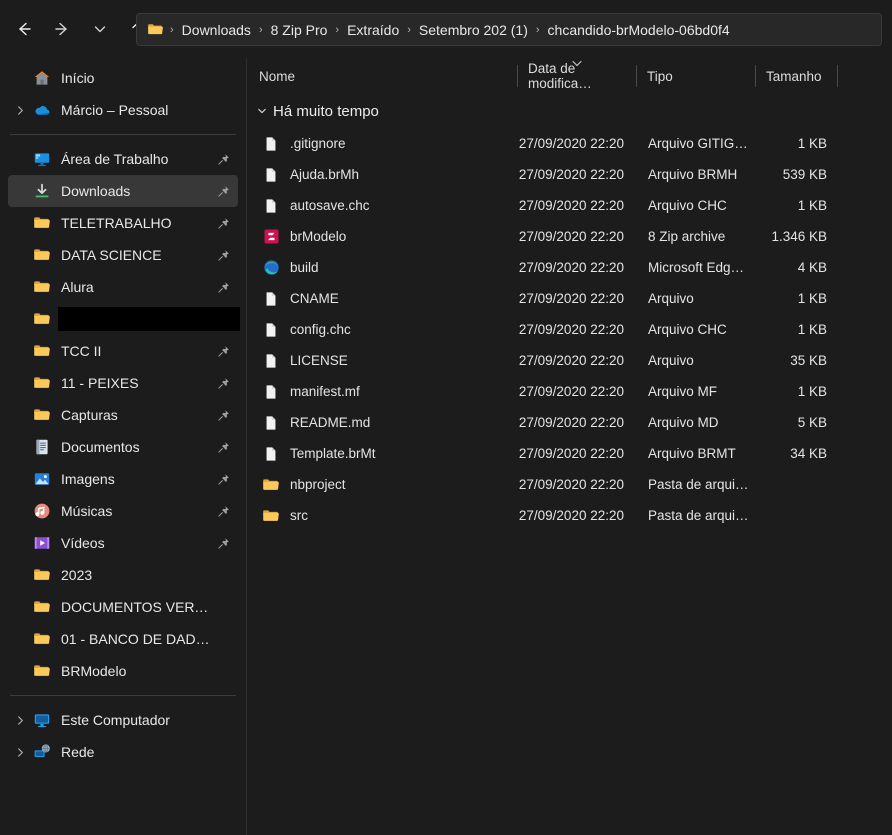 This screenshot has width=892, height=835. I want to click on sidebar-item-este-computador: Este Computador, so click(123, 720).